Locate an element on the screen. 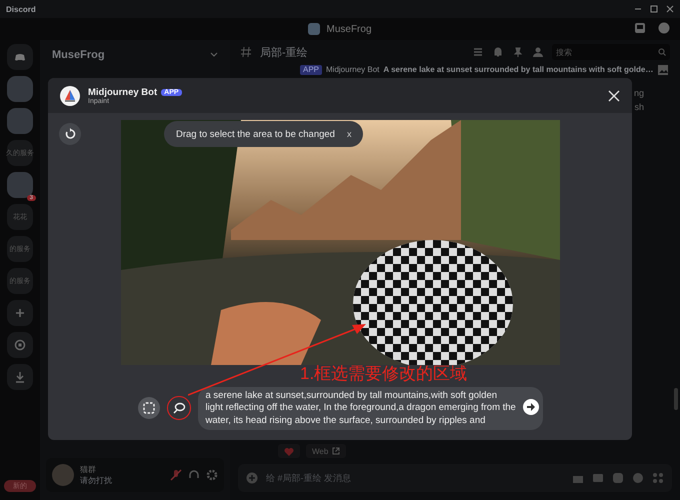  channel-name: 局部-重绘 is located at coordinates (284, 53).